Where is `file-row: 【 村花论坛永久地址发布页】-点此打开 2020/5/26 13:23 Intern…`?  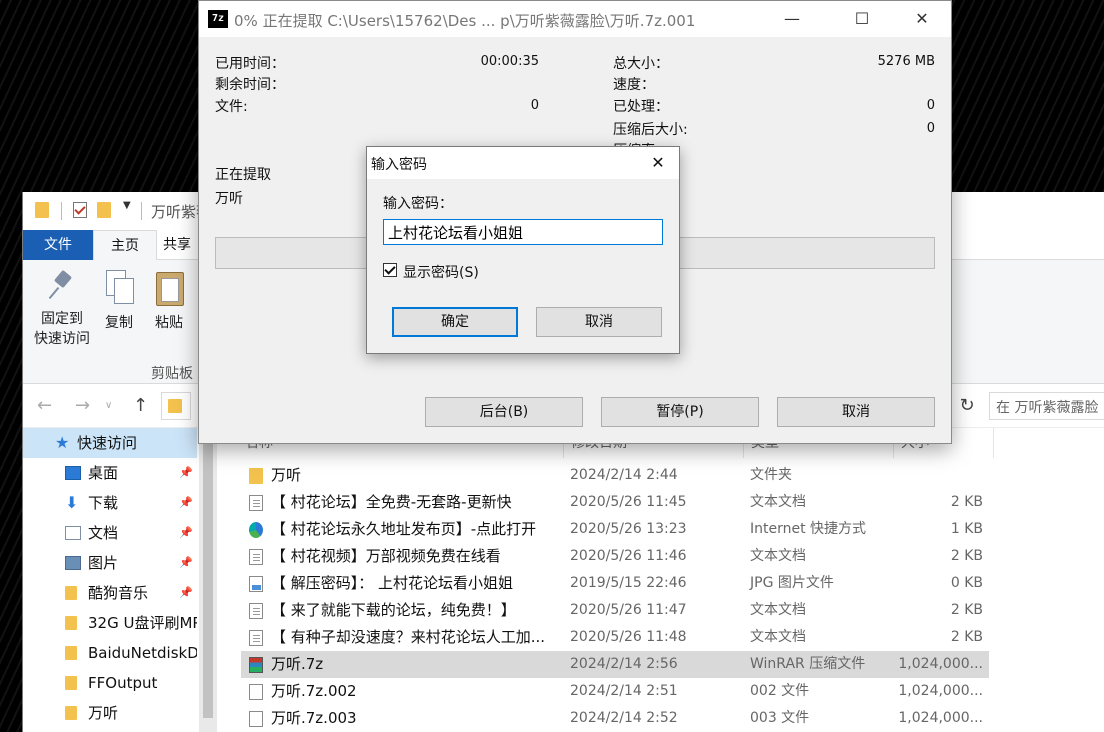
file-row: 【 村花论坛永久地址发布页】-点此打开 2020/5/26 13:23 Intern… is located at coordinates (615, 529).